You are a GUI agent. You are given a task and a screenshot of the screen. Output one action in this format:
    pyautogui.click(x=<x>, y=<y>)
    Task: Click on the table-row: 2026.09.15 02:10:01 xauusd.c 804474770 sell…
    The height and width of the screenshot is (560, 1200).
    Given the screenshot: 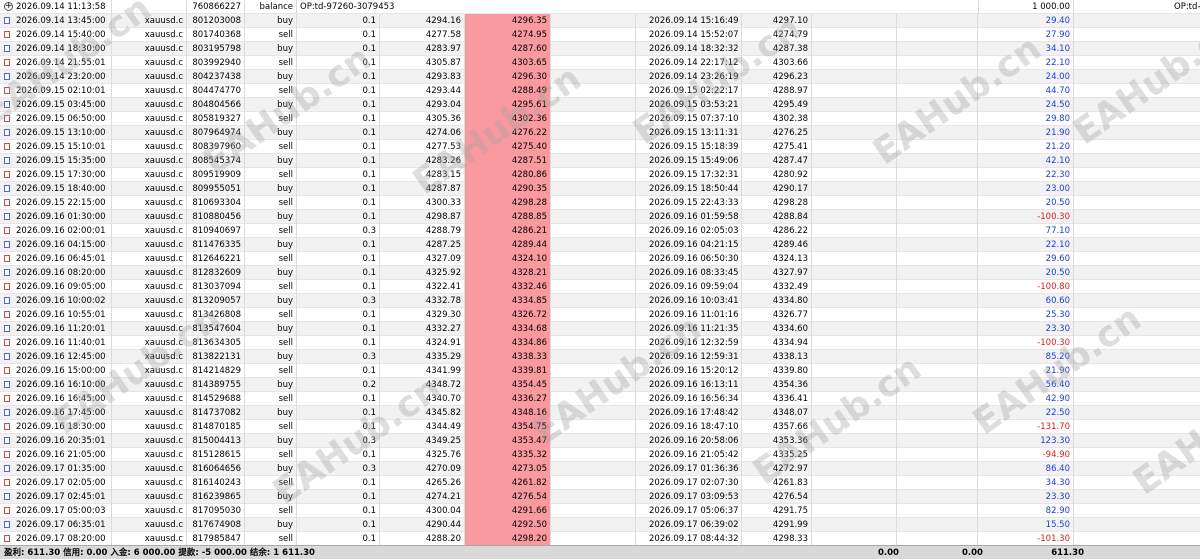 What is the action you would take?
    pyautogui.click(x=600, y=91)
    